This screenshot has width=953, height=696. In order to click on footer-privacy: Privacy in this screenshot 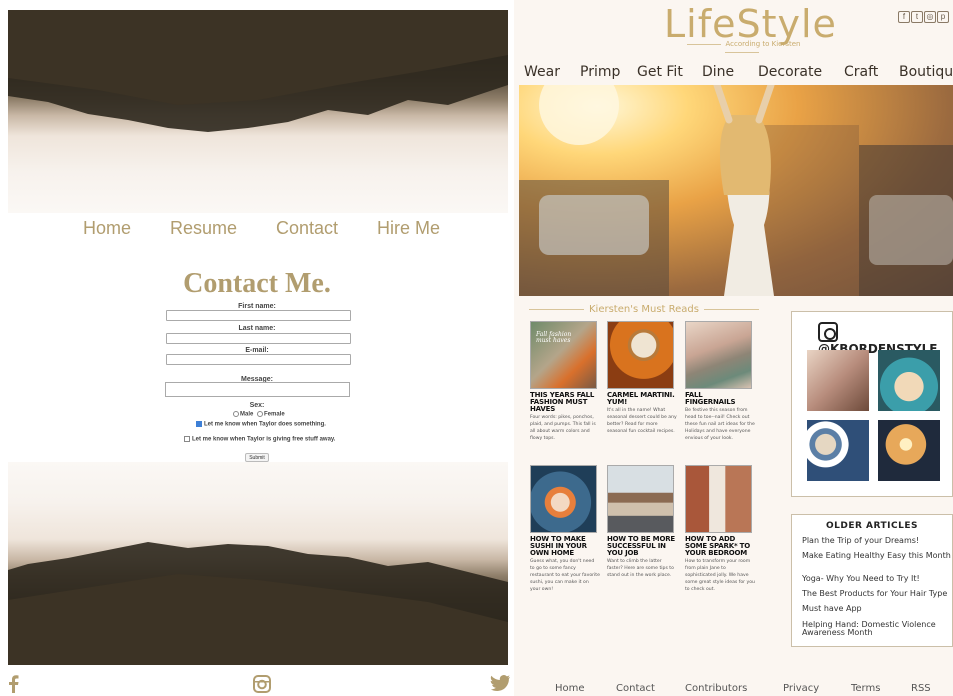, I will do `click(801, 688)`.